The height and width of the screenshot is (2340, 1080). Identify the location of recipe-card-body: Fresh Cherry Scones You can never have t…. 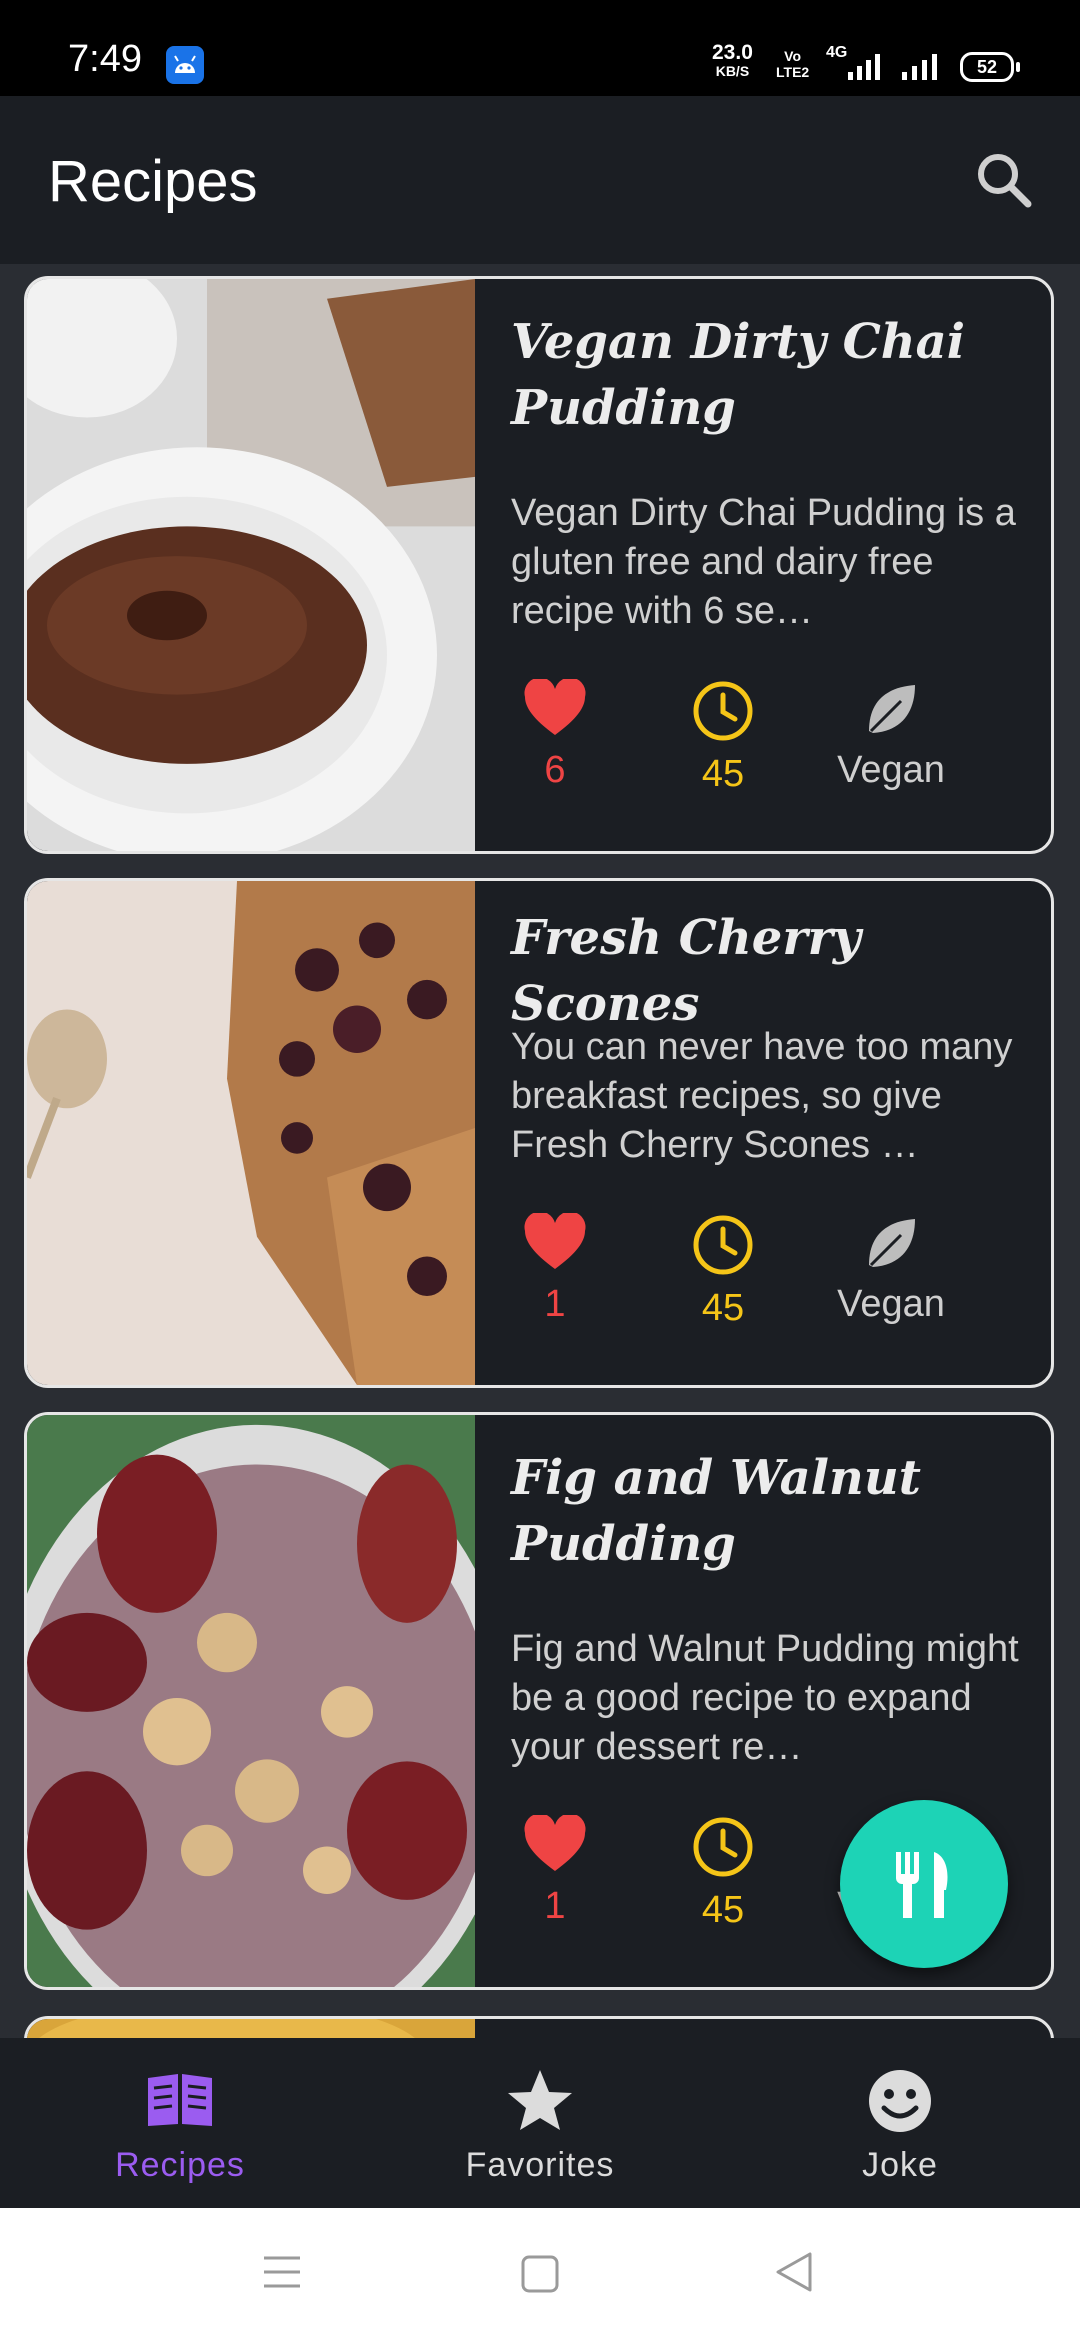
(763, 1133).